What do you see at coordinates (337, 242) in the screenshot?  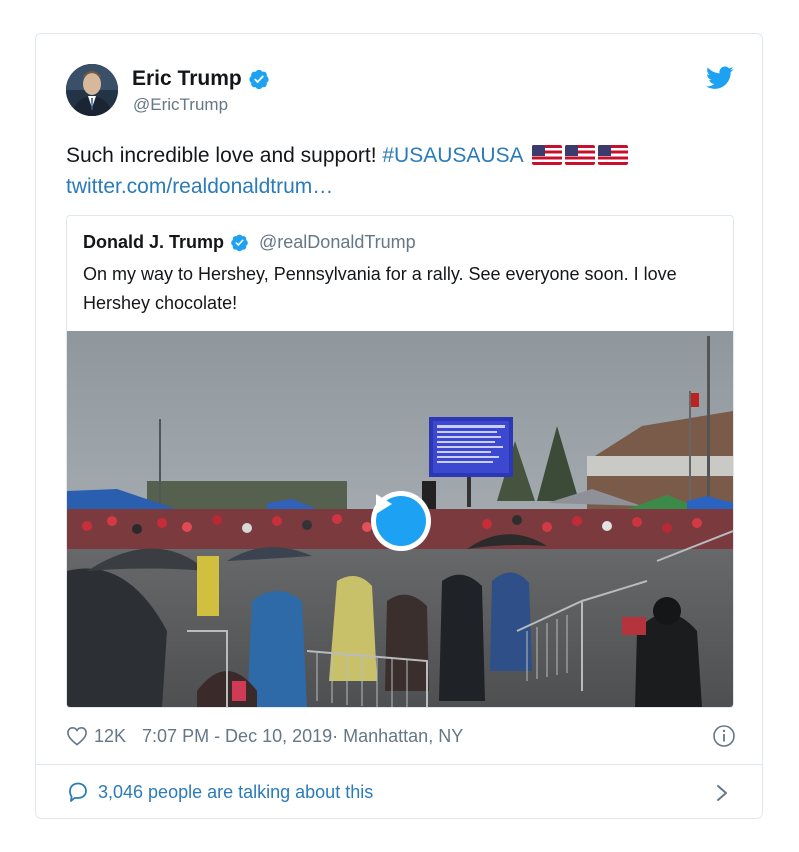 I see `quoted-author-handle: @realDonaldTrump` at bounding box center [337, 242].